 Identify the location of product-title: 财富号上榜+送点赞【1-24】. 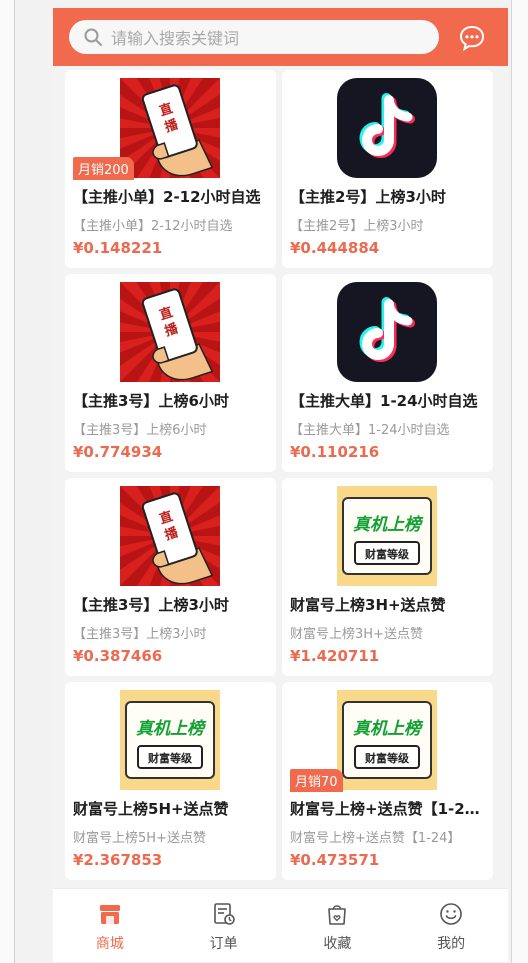
(389, 809).